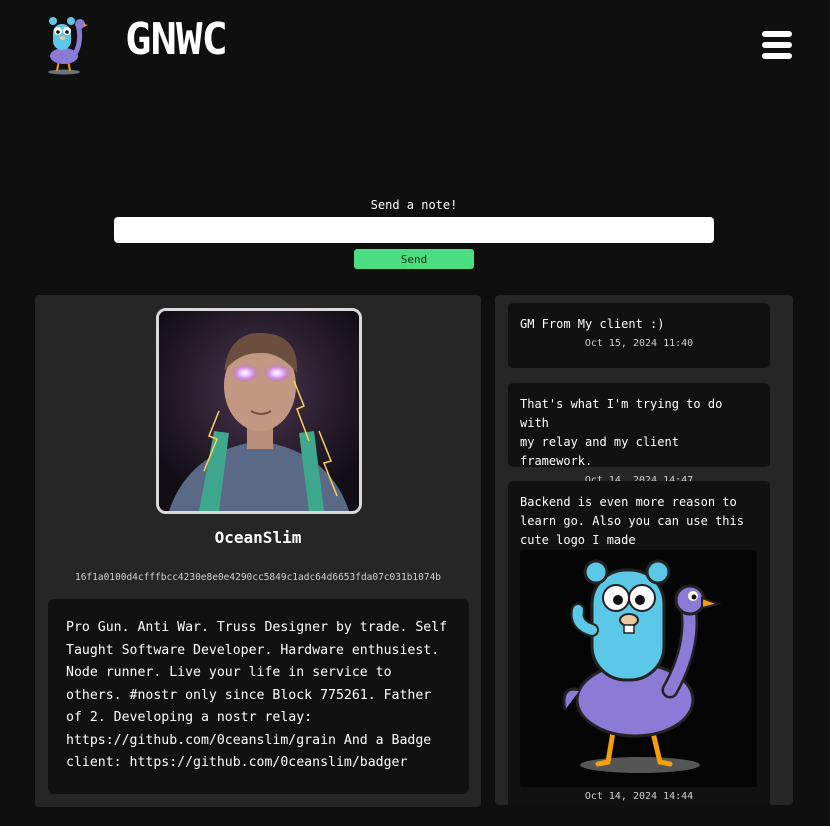 The width and height of the screenshot is (830, 826). I want to click on hamburger-menu-icon, so click(777, 45).